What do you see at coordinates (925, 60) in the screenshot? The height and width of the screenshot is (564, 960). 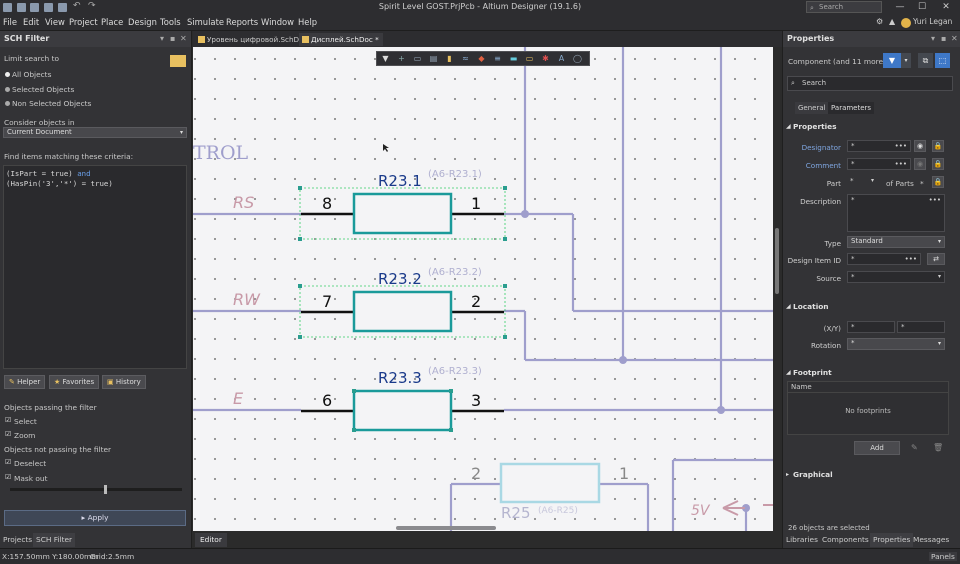 I see `select-mode-icon: ⧉` at bounding box center [925, 60].